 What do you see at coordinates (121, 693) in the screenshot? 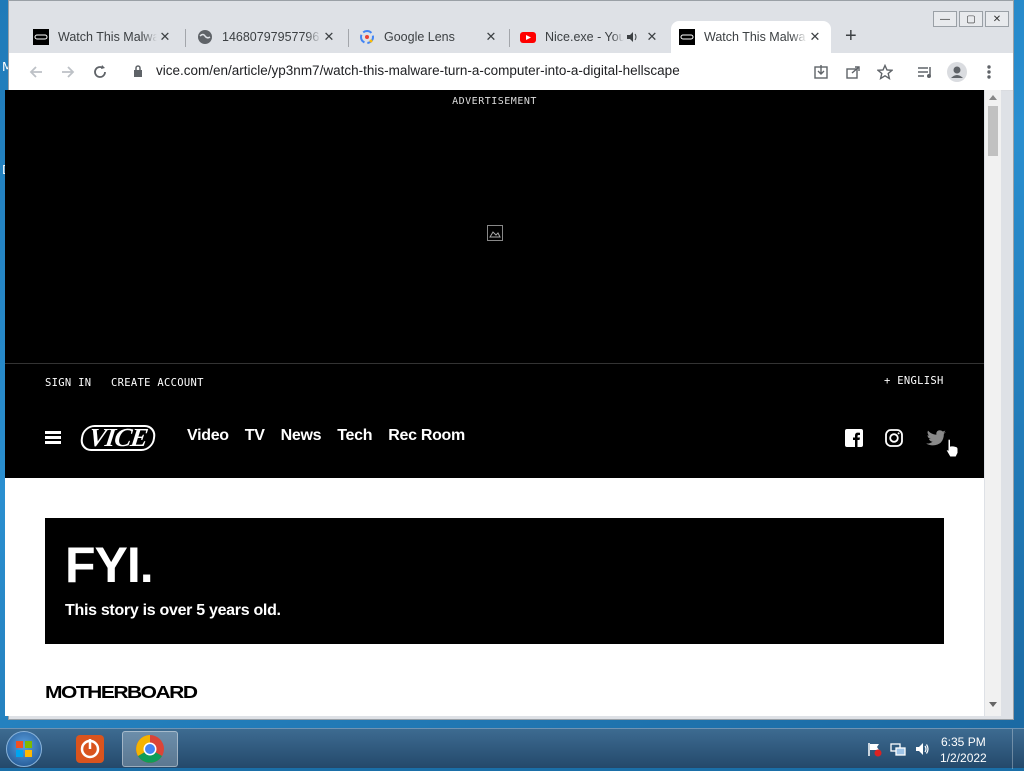
I see `motherboard-logo: MOTHERBOARD` at bounding box center [121, 693].